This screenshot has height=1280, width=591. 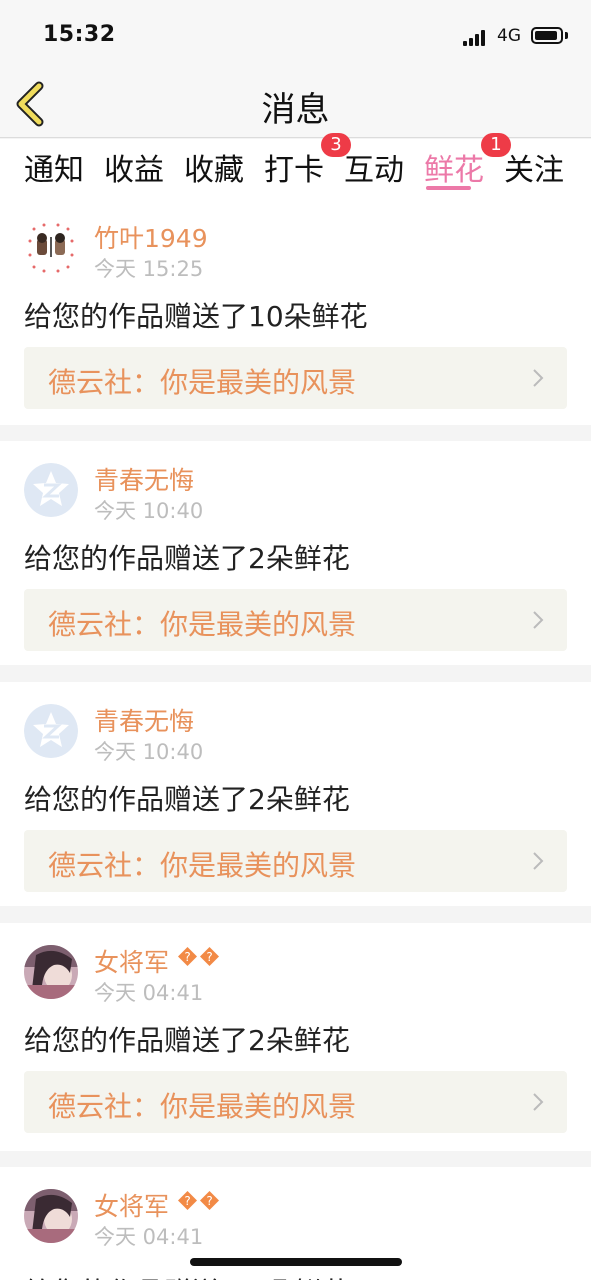 I want to click on battery-cap, so click(x=566, y=35).